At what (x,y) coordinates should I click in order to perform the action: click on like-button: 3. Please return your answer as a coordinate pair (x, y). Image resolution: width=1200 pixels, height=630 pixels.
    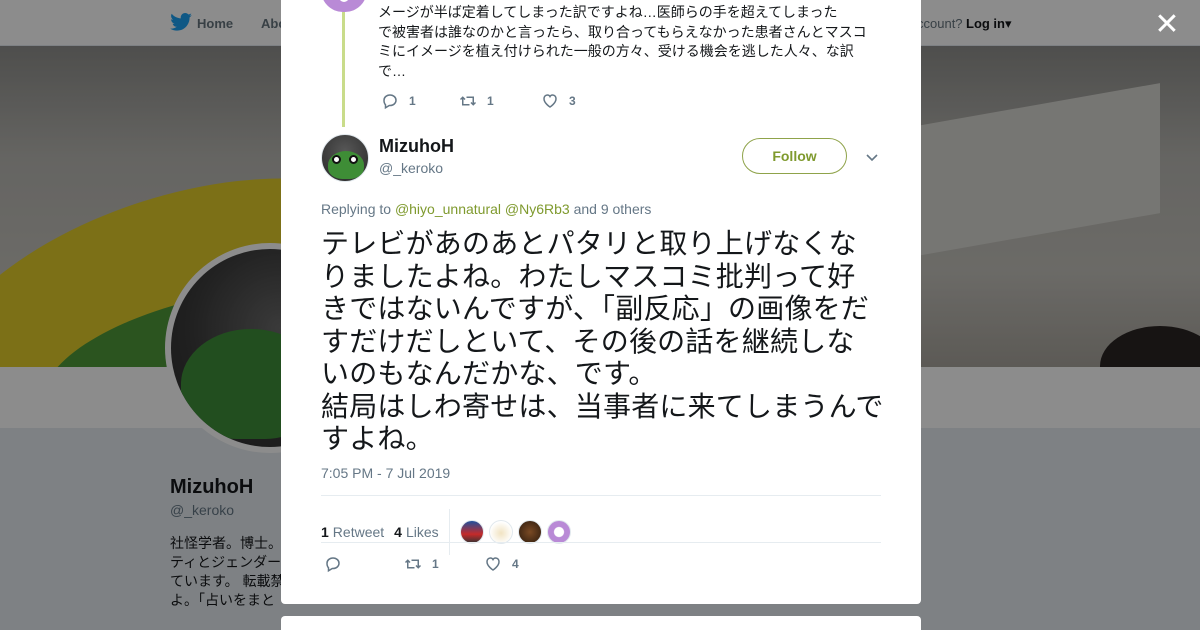
    Looking at the image, I should click on (558, 101).